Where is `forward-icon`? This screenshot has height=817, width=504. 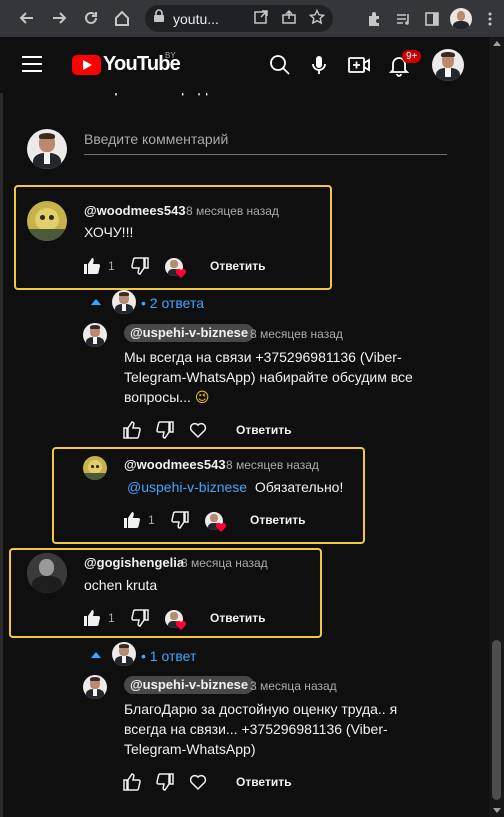 forward-icon is located at coordinates (59, 18).